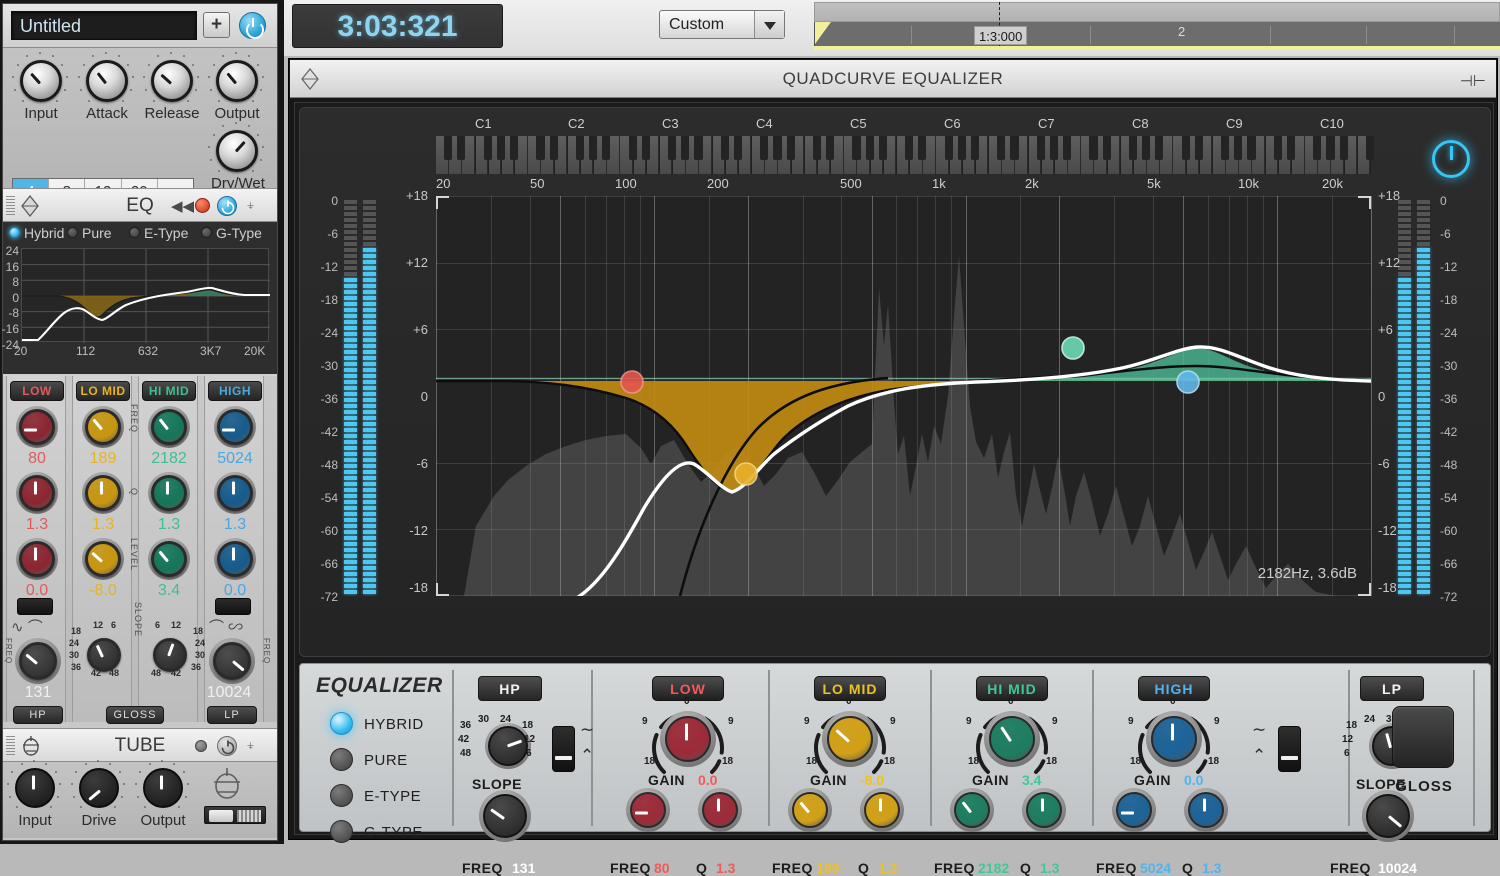  Describe the element at coordinates (1392, 688) in the screenshot. I see `lp-filter-button: LP` at that location.